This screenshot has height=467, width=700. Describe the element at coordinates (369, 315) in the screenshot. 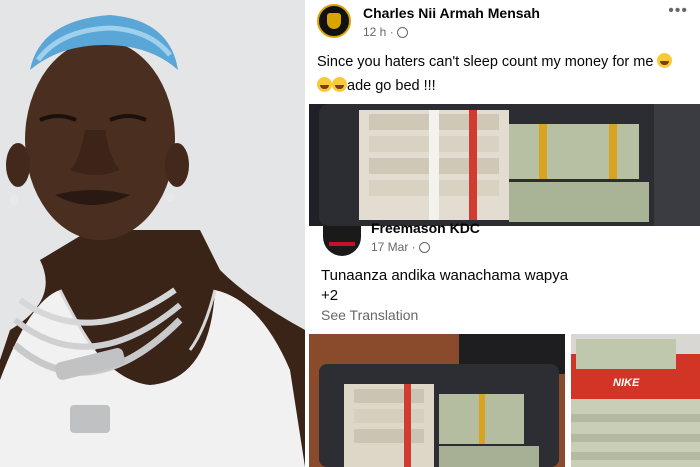

I see `see-translation-link: See Translation` at that location.